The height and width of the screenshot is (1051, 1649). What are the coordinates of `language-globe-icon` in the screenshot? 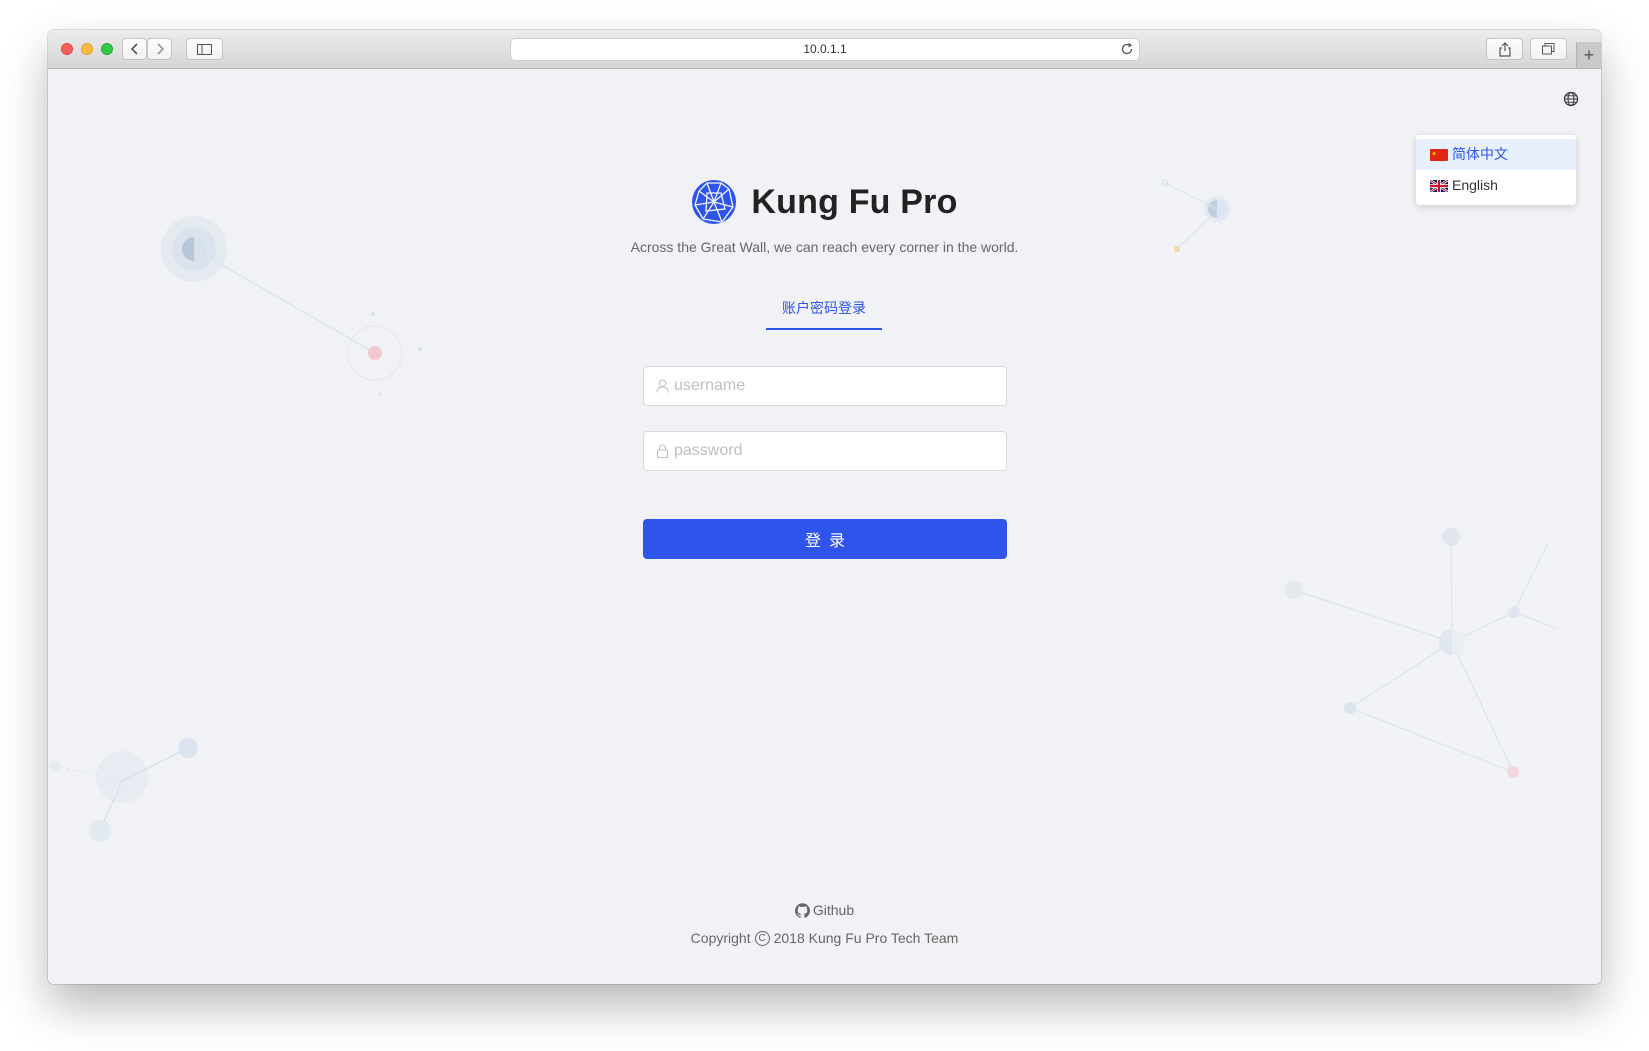 It's located at (1571, 99).